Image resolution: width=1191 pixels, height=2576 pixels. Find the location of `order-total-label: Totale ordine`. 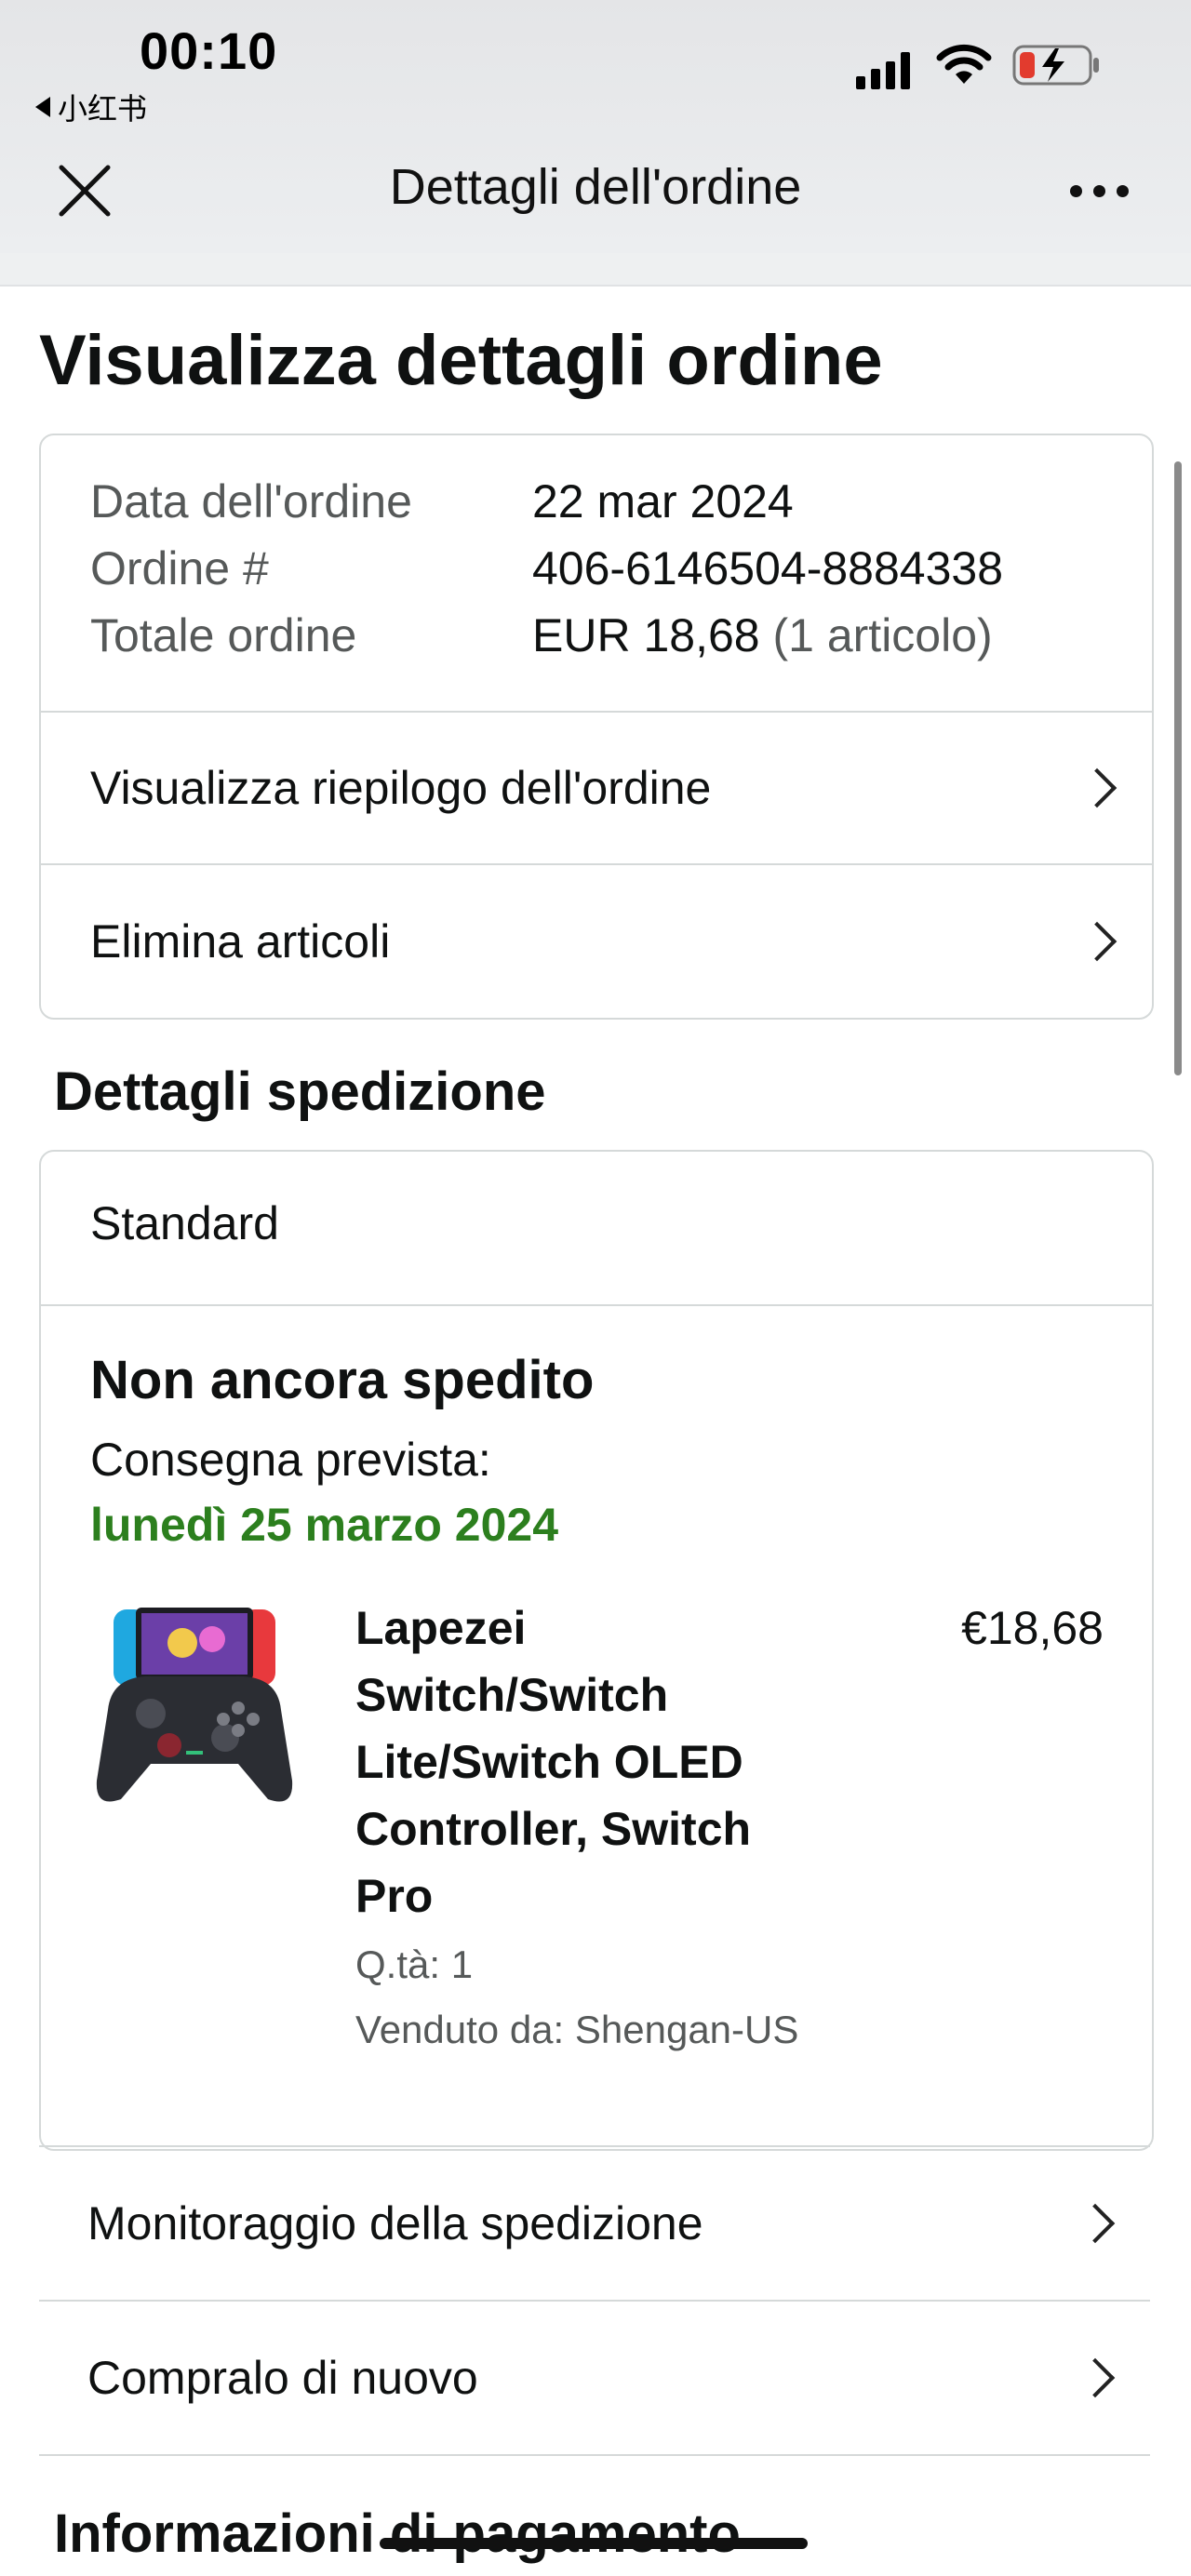

order-total-label: Totale ordine is located at coordinates (223, 635).